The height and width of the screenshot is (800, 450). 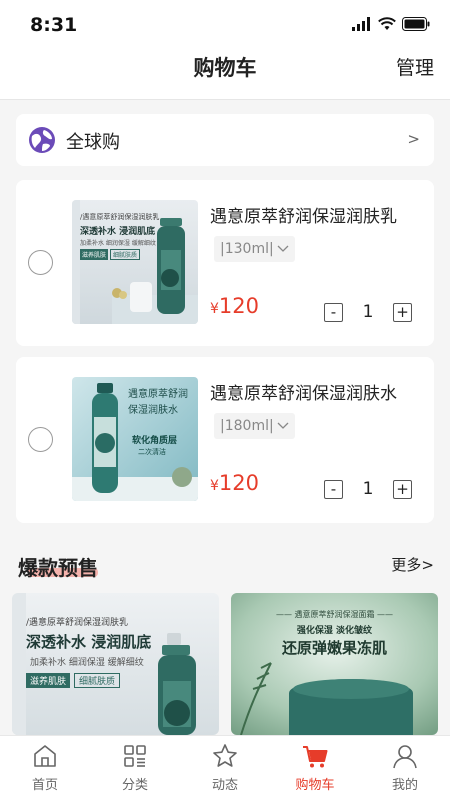 I want to click on tab-cart: 购物车, so click(x=315, y=768).